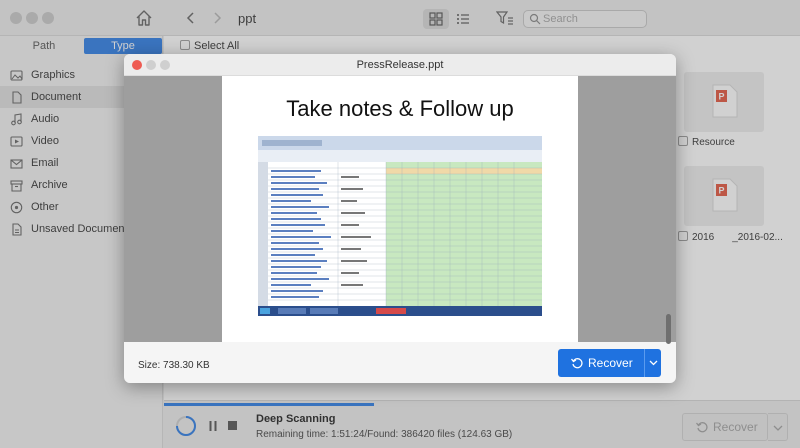 The height and width of the screenshot is (448, 800). What do you see at coordinates (400, 226) in the screenshot?
I see `spreadsheet-screenshot-image` at bounding box center [400, 226].